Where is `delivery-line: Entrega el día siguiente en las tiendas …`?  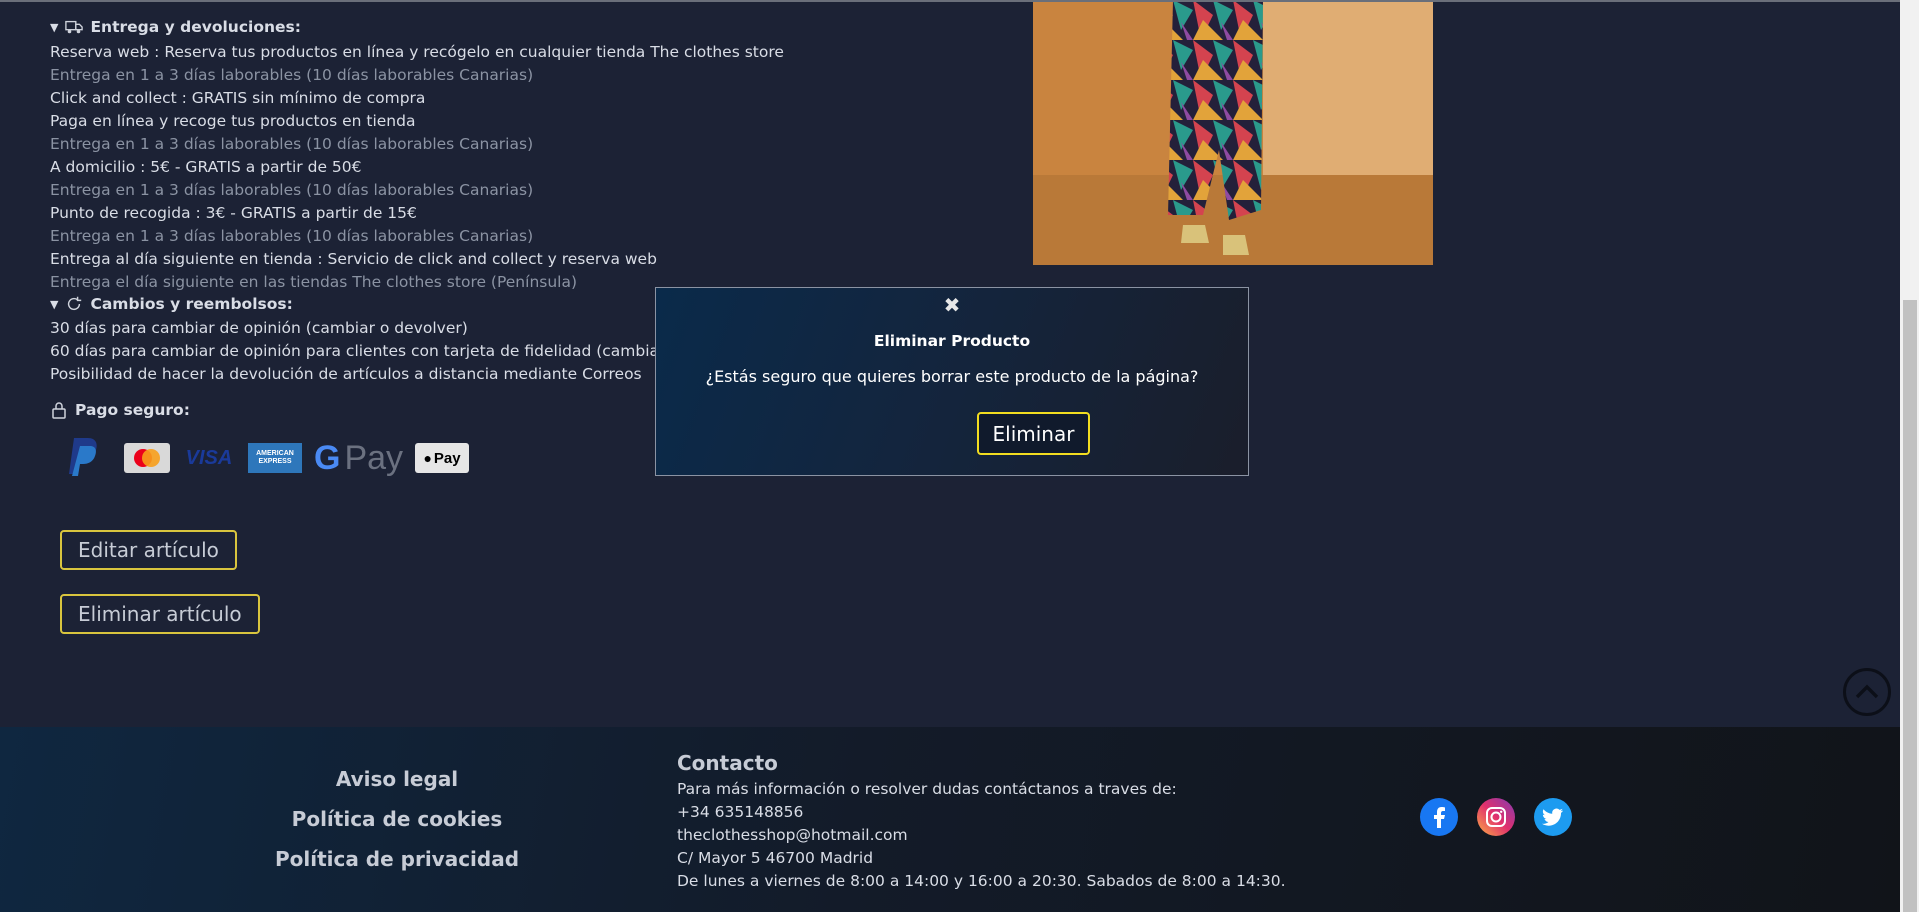
delivery-line: Entrega el día siguiente en las tiendas … is located at coordinates (314, 282).